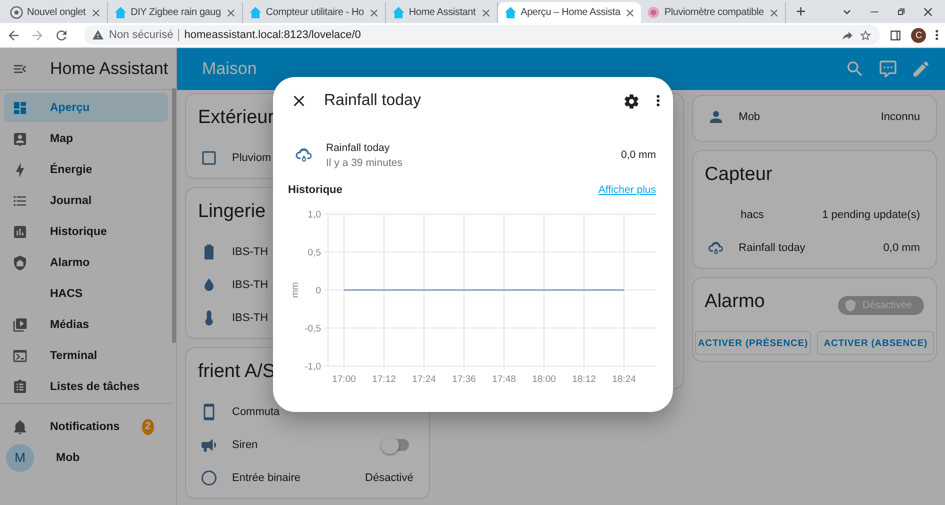 This screenshot has height=505, width=945. I want to click on scrollbar, so click(174, 215).